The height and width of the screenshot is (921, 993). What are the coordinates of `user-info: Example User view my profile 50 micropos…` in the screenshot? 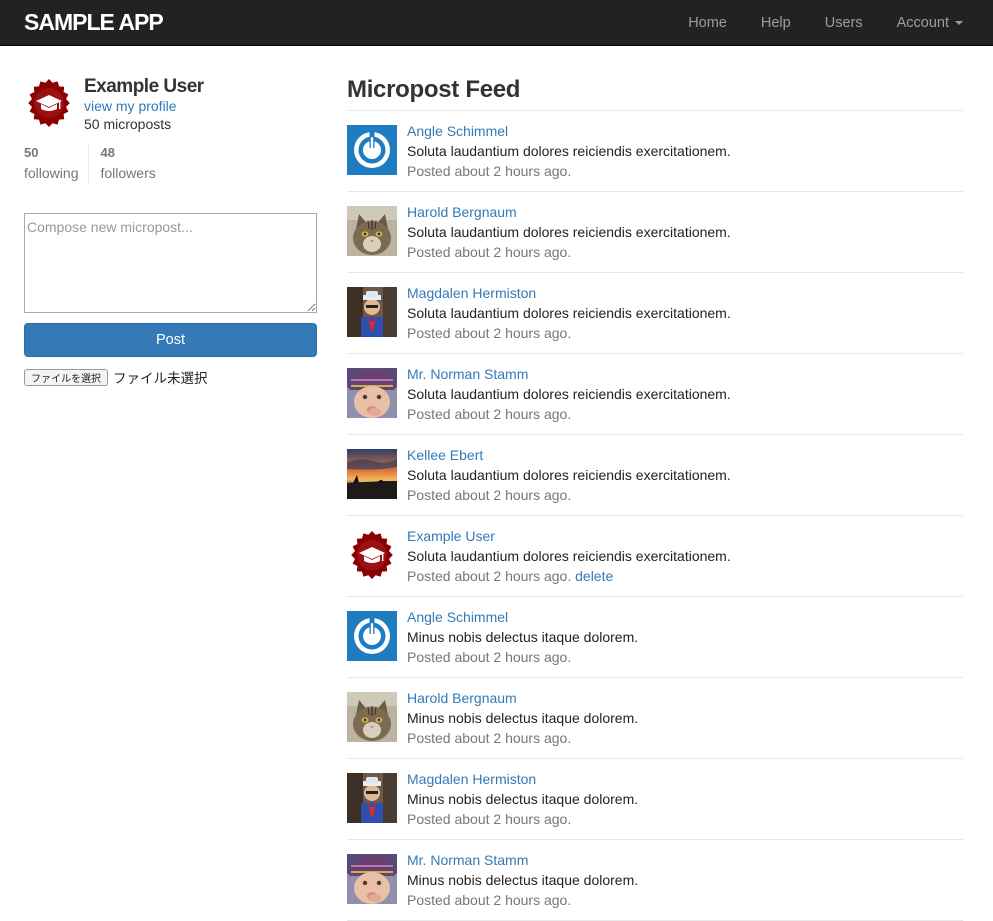 It's located at (170, 104).